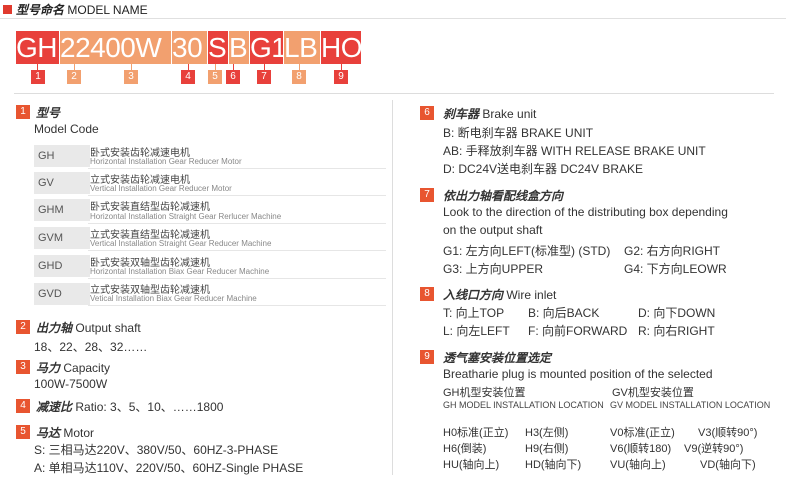 Image resolution: width=786 pixels, height=478 pixels. Describe the element at coordinates (37, 47) in the screenshot. I see `code-gh: GH` at that location.